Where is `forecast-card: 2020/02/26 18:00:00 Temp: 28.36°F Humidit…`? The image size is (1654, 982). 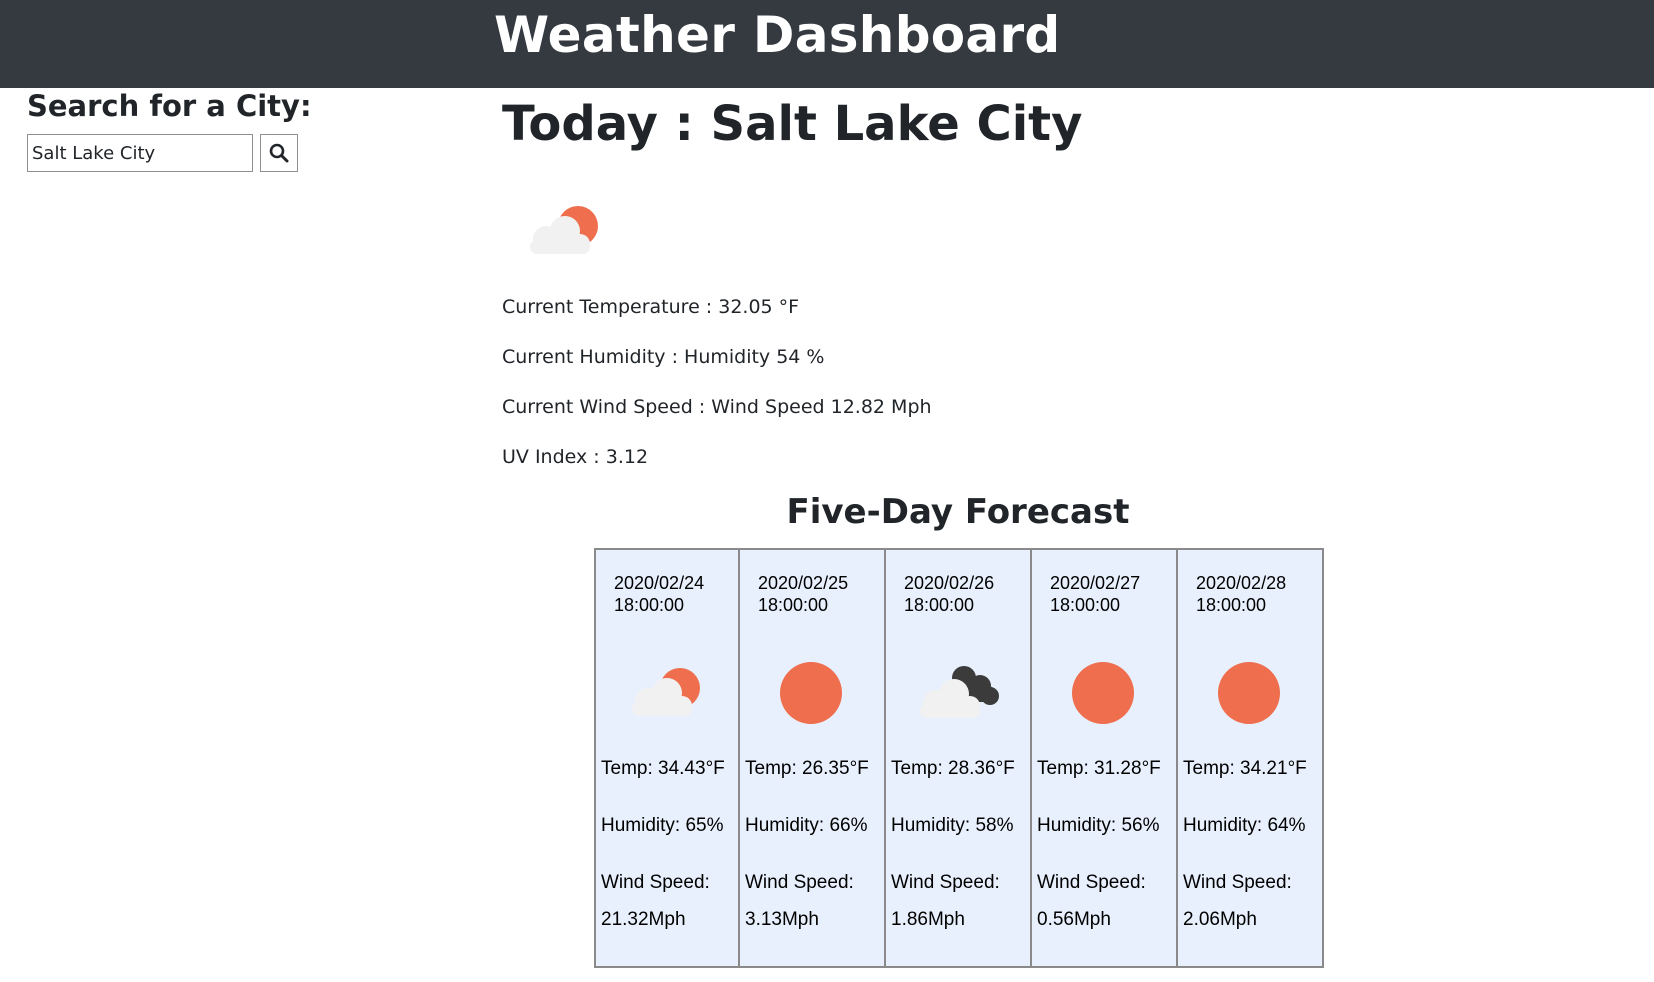
forecast-card: 2020/02/26 18:00:00 Temp: 28.36°F Humidit… is located at coordinates (959, 758).